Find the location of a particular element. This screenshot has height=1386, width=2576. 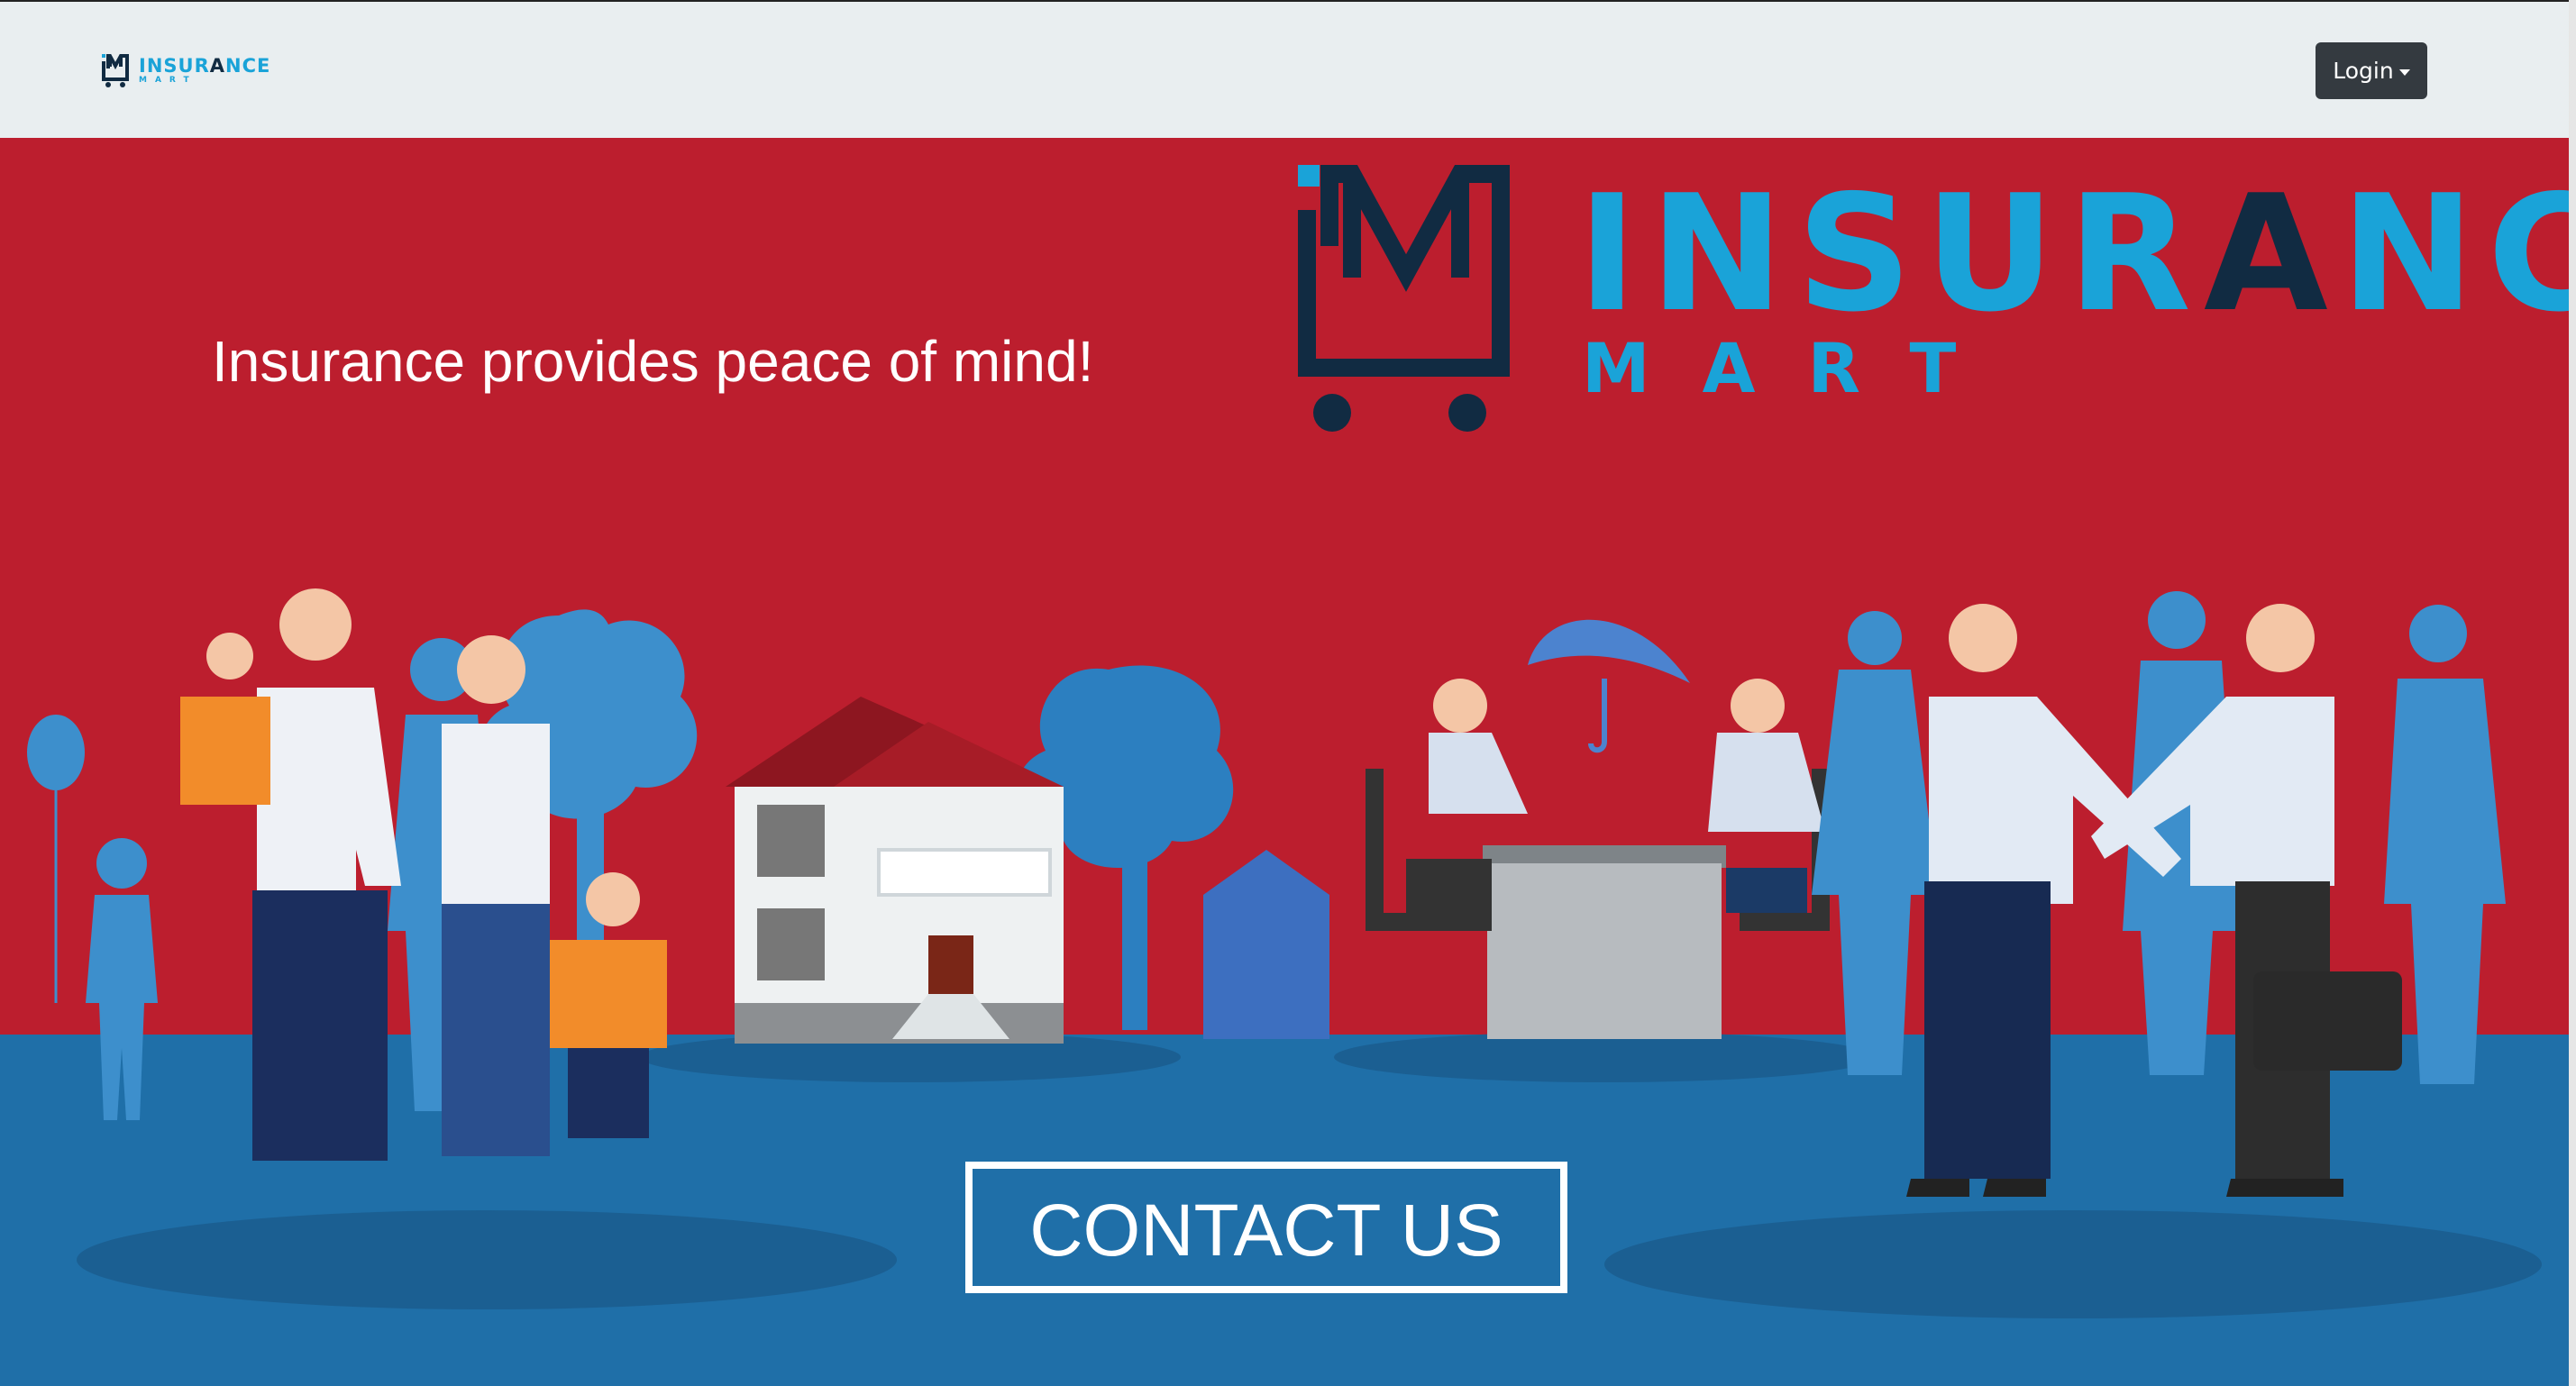

logo-word-3: NCE is located at coordinates (2455, 253).